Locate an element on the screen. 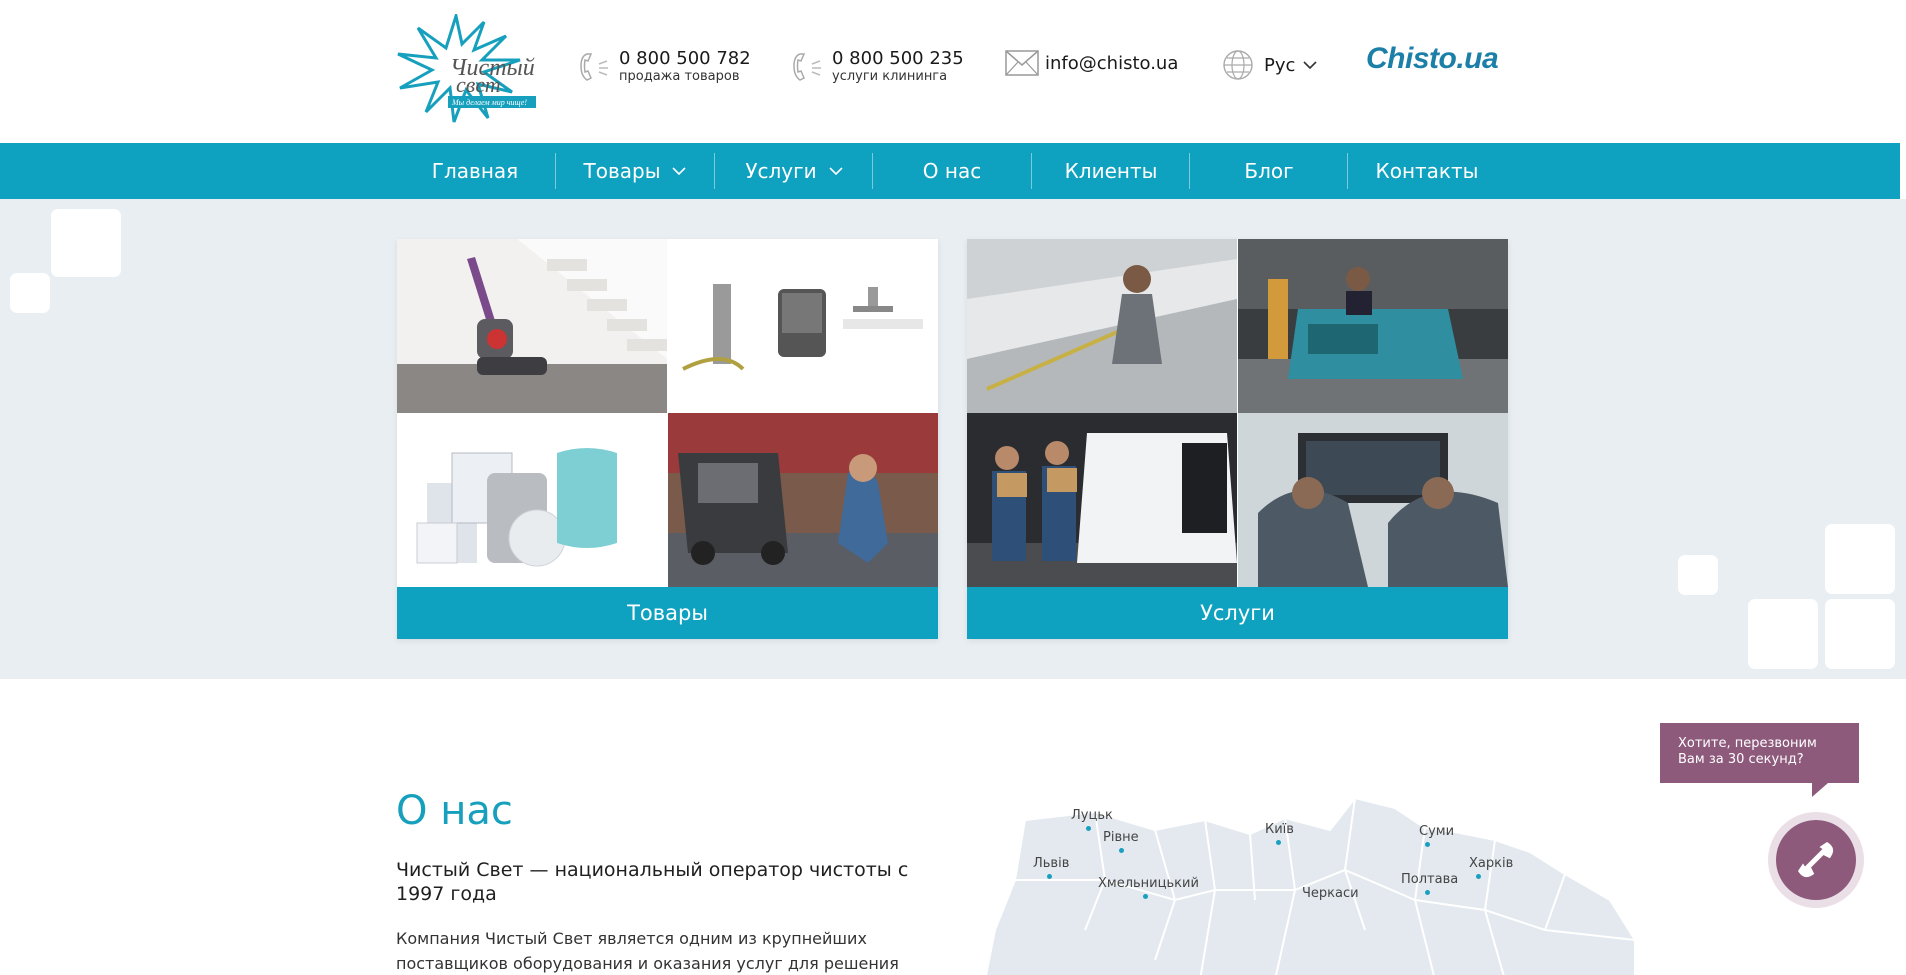 The width and height of the screenshot is (1906, 975). map-city-label: Хмельницький is located at coordinates (1148, 883).